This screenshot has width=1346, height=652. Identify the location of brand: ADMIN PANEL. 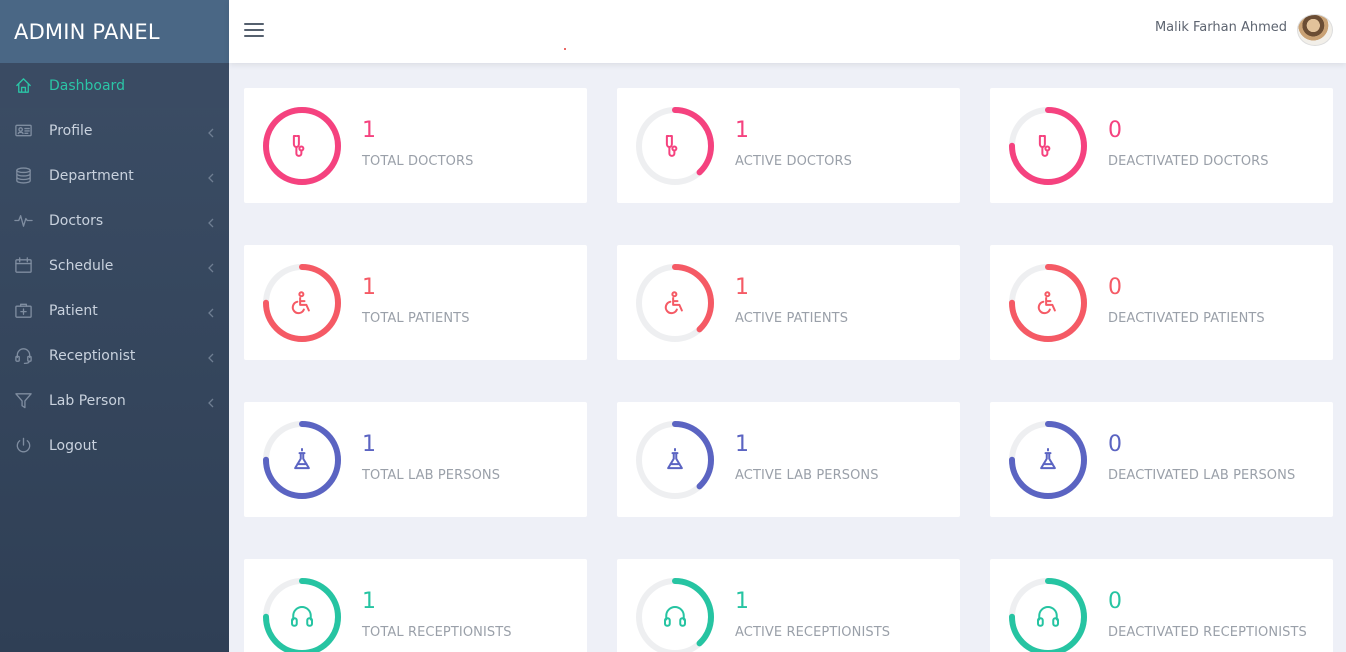
(114, 31).